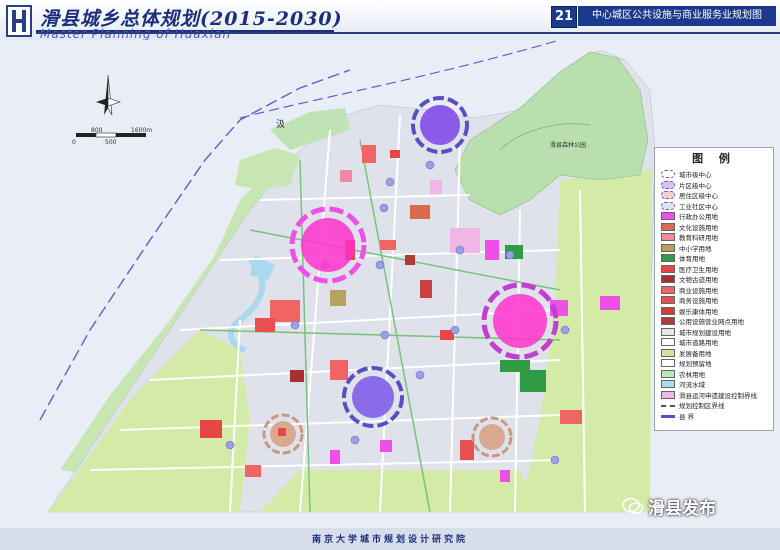 This screenshot has width=780, height=550. What do you see at coordinates (695, 175) in the screenshot?
I see `legend-label: 城市级中心` at bounding box center [695, 175].